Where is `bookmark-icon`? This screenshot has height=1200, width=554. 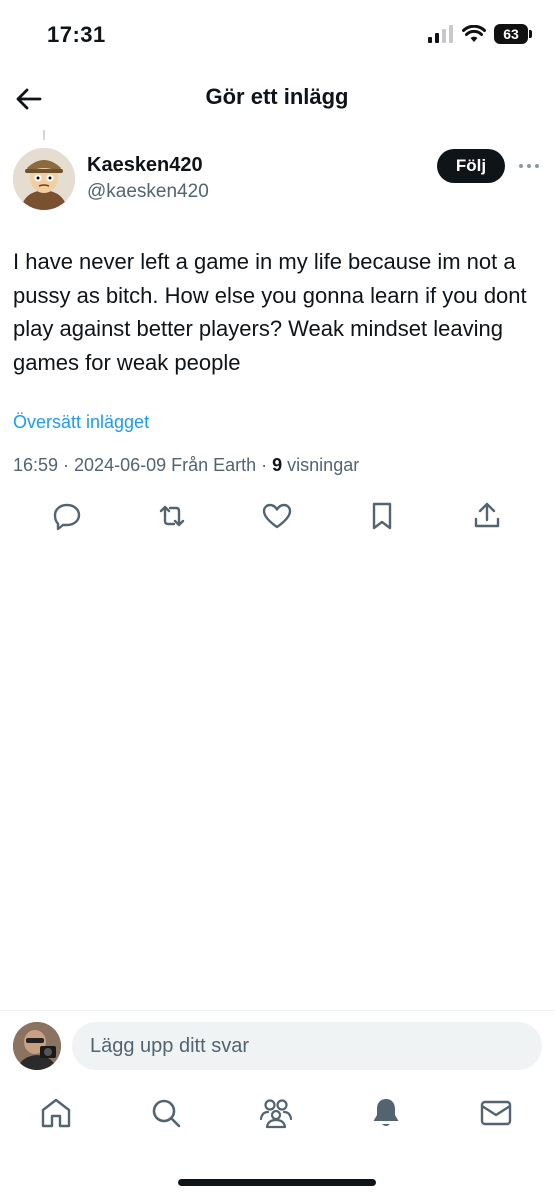 bookmark-icon is located at coordinates (382, 516).